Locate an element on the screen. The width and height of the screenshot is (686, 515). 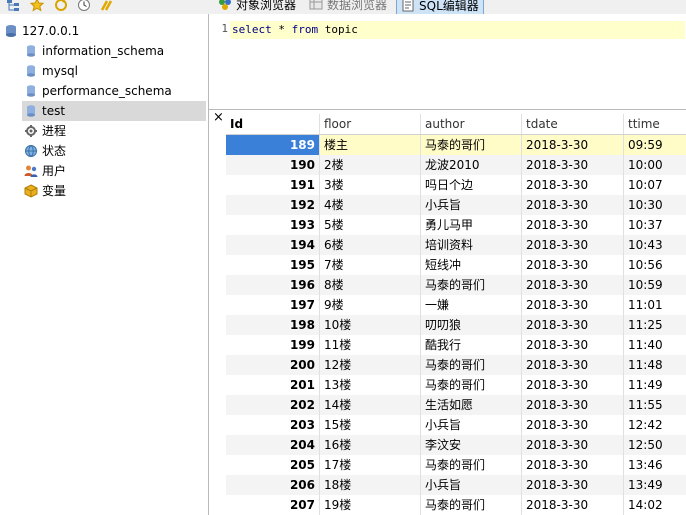
cell-id: 203 is located at coordinates (273, 425).